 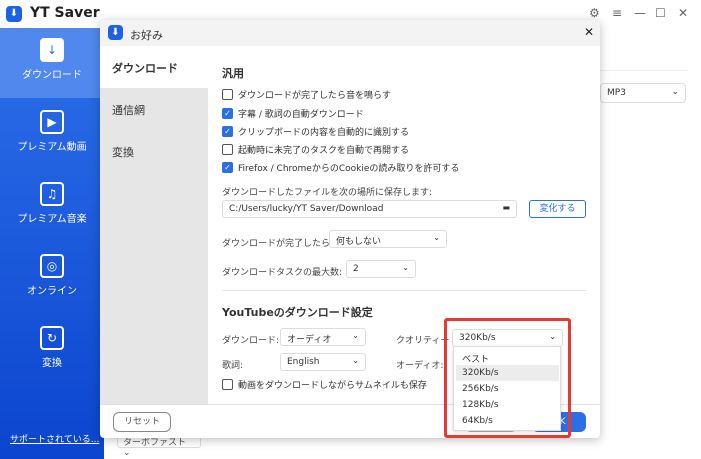 I want to click on lyrics-select: English ⌄, so click(x=323, y=362).